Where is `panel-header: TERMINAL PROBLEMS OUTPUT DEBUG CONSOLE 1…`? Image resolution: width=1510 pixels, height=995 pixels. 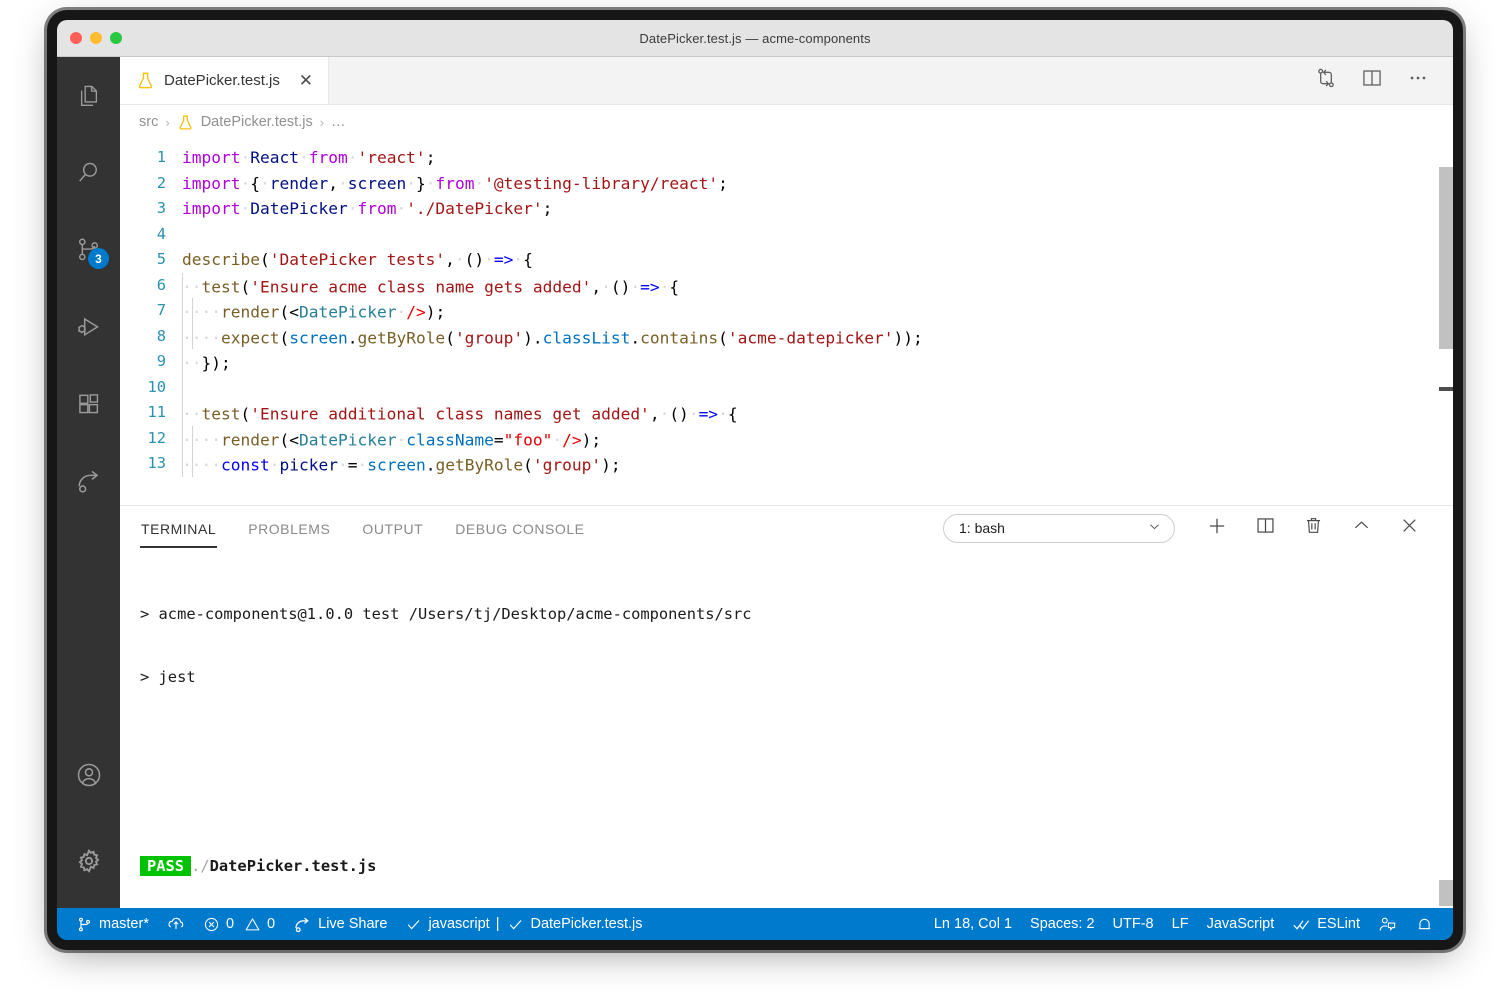
panel-header: TERMINAL PROBLEMS OUTPUT DEBUG CONSOLE 1… is located at coordinates (786, 528).